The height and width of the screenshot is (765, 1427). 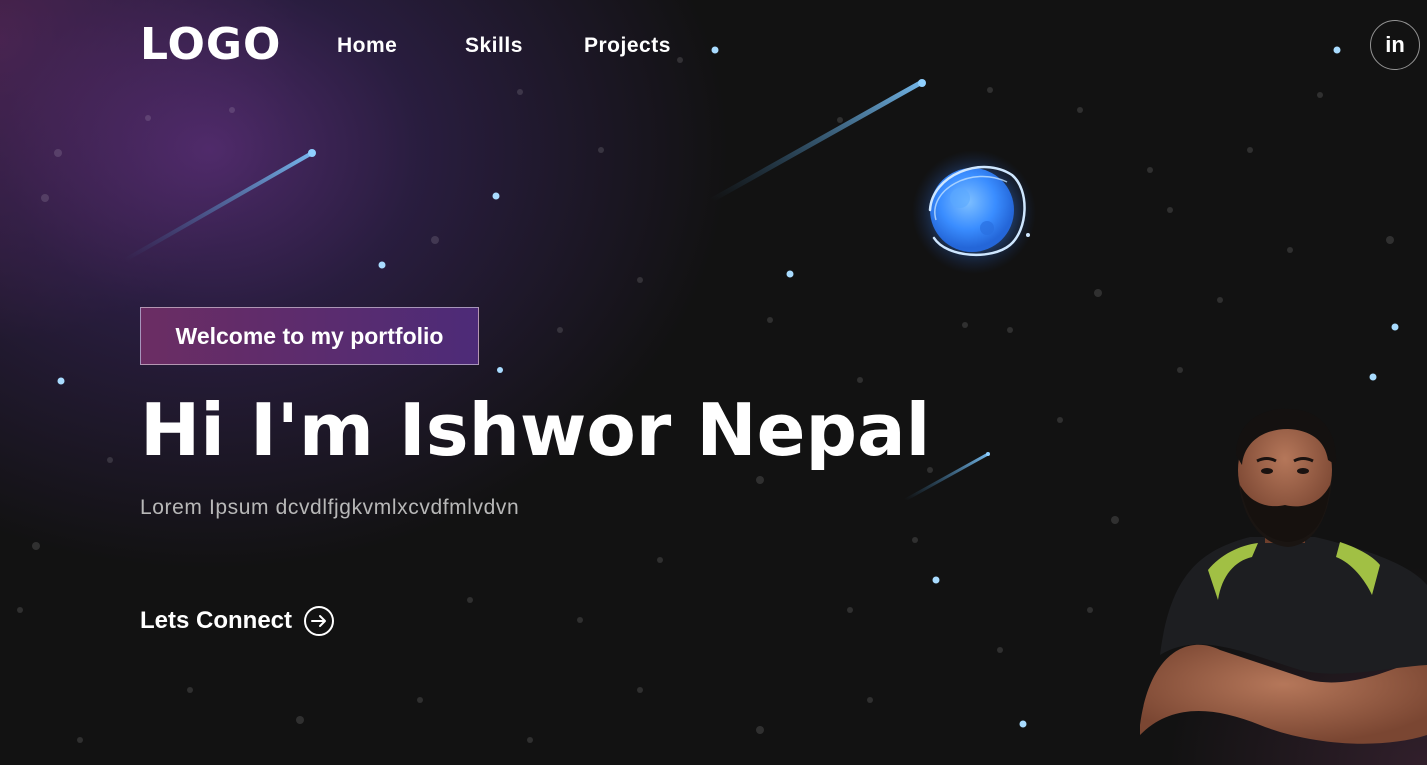 I want to click on tagline-badge: Welcome to my portfolio, so click(x=309, y=336).